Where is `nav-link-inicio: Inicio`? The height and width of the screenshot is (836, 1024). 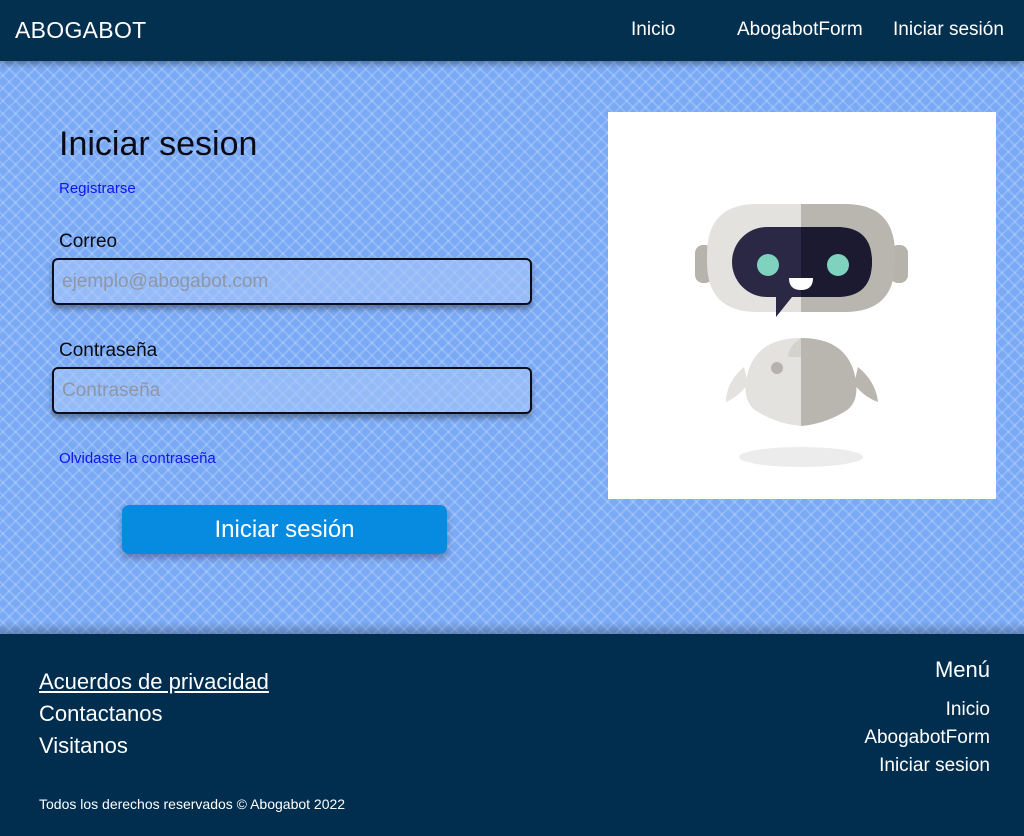 nav-link-inicio: Inicio is located at coordinates (653, 30).